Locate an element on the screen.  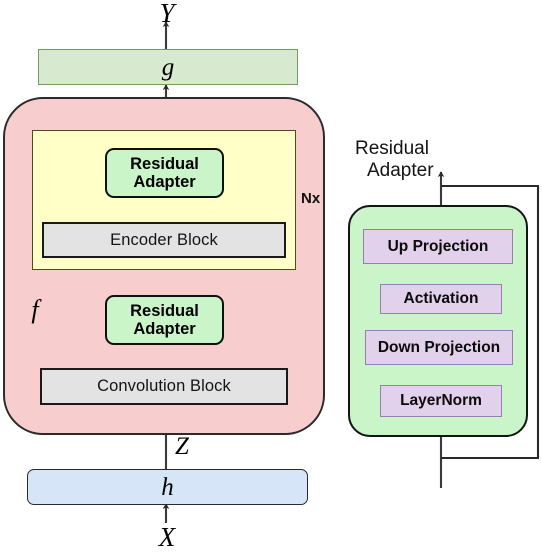
residual-adapter-top-line1: Residual is located at coordinates (164, 163).